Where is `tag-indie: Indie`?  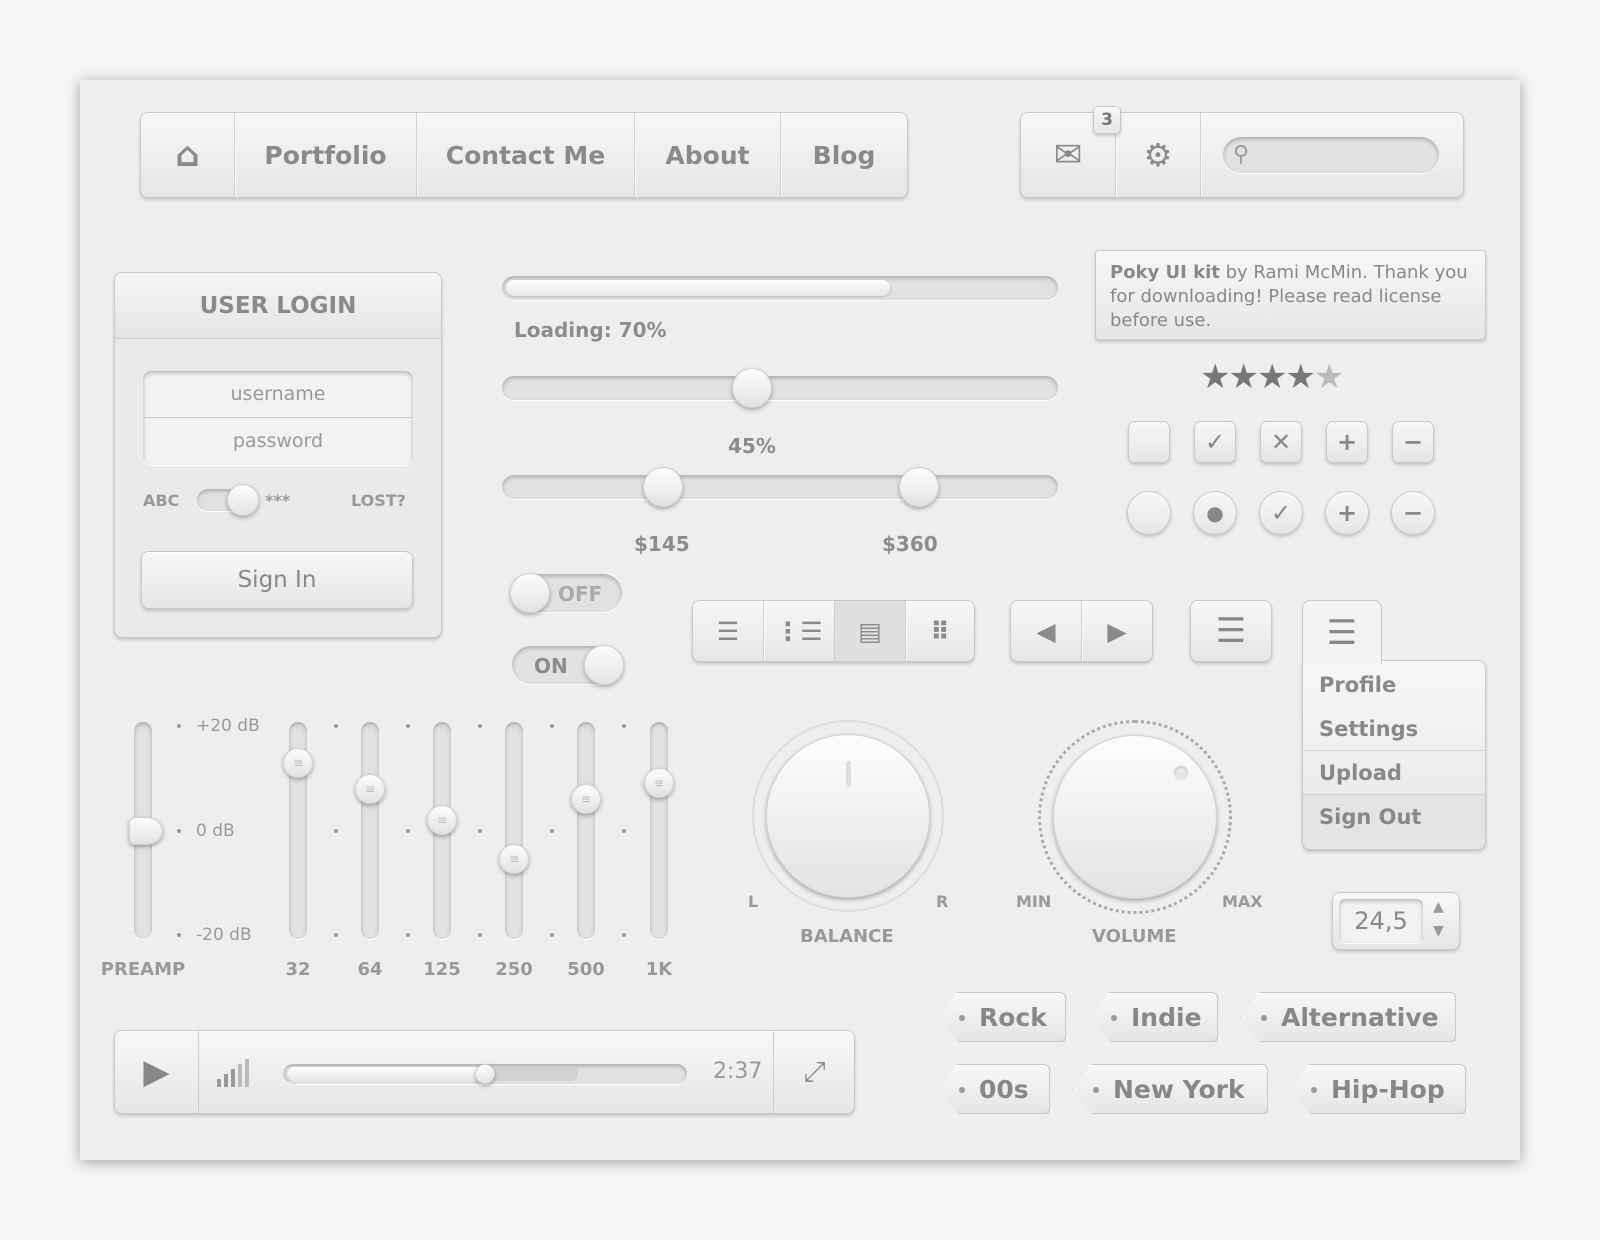 tag-indie: Indie is located at coordinates (1154, 1017).